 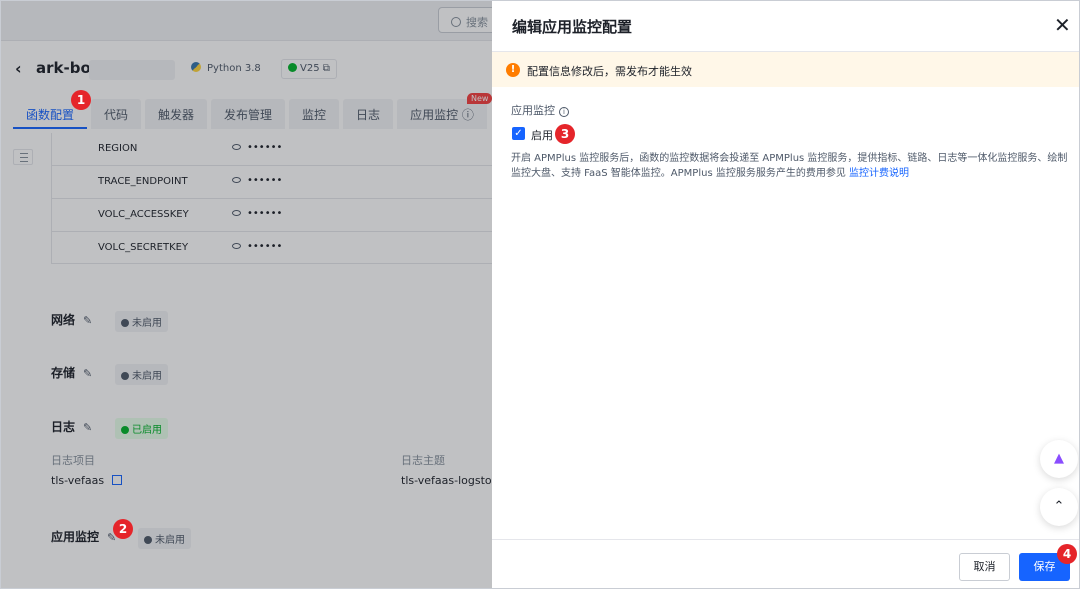 What do you see at coordinates (1059, 507) in the screenshot?
I see `chevron-up-icon: ⌃` at bounding box center [1059, 507].